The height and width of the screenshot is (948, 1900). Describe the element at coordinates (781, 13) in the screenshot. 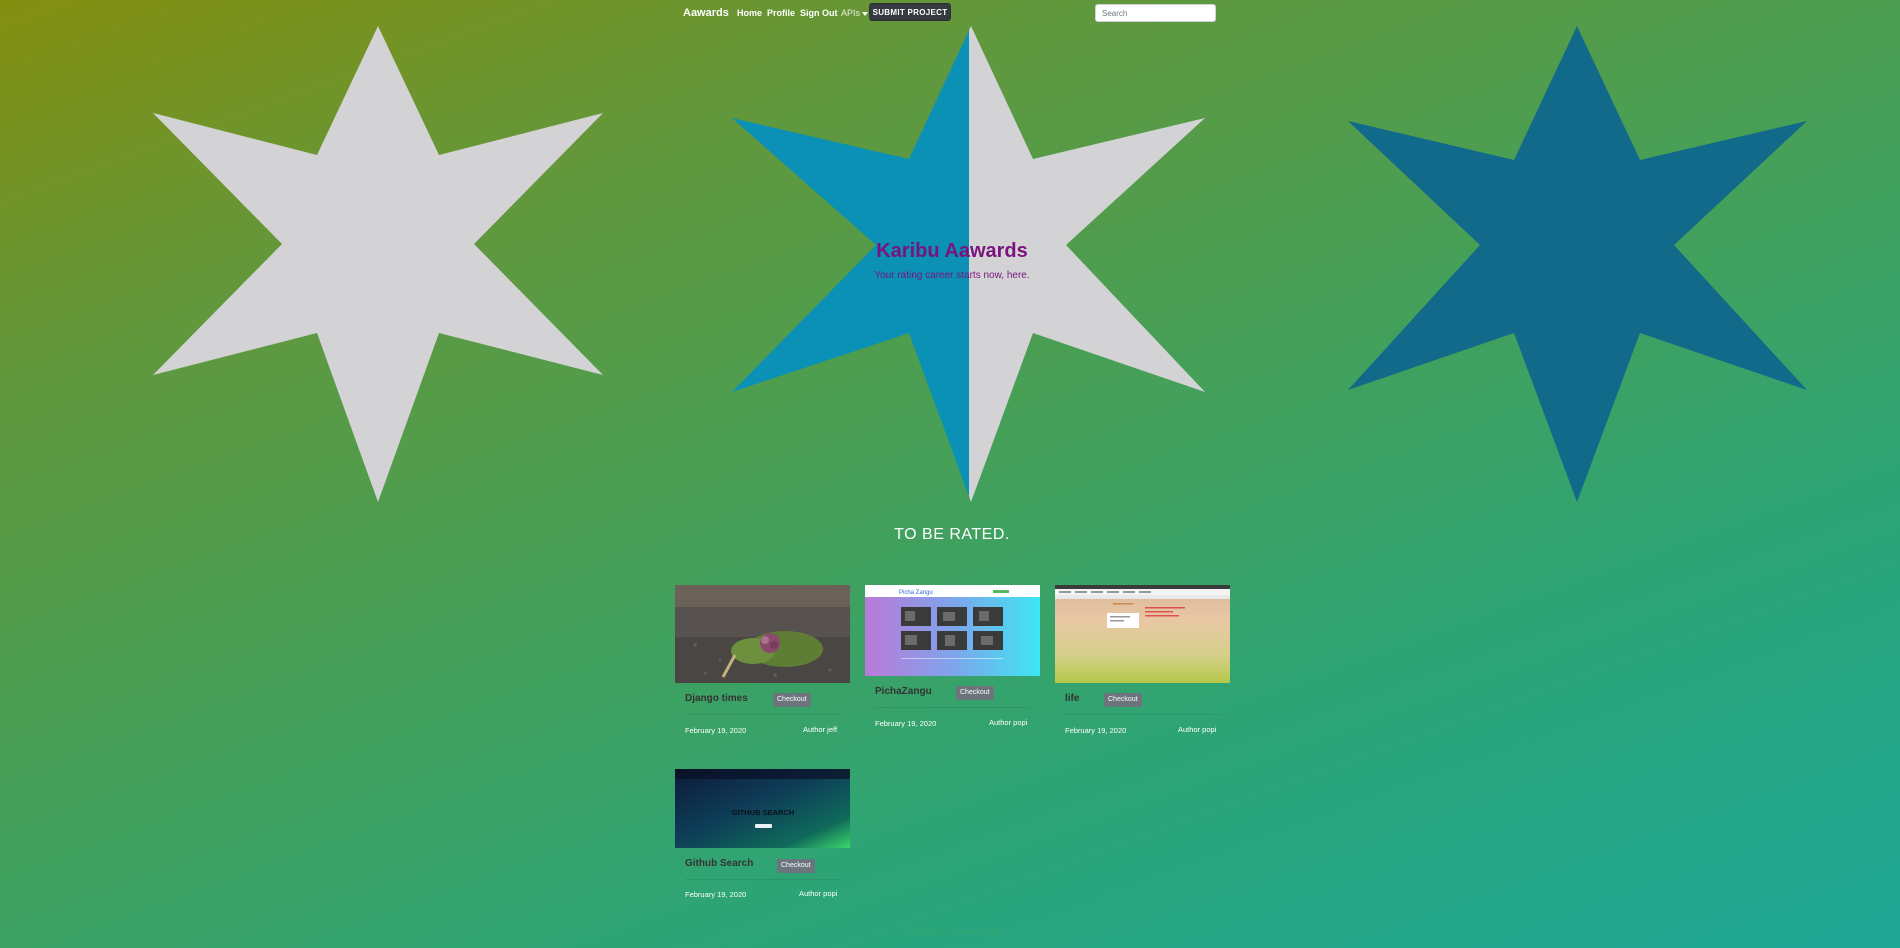

I see `nav-profile-link: Profile` at that location.